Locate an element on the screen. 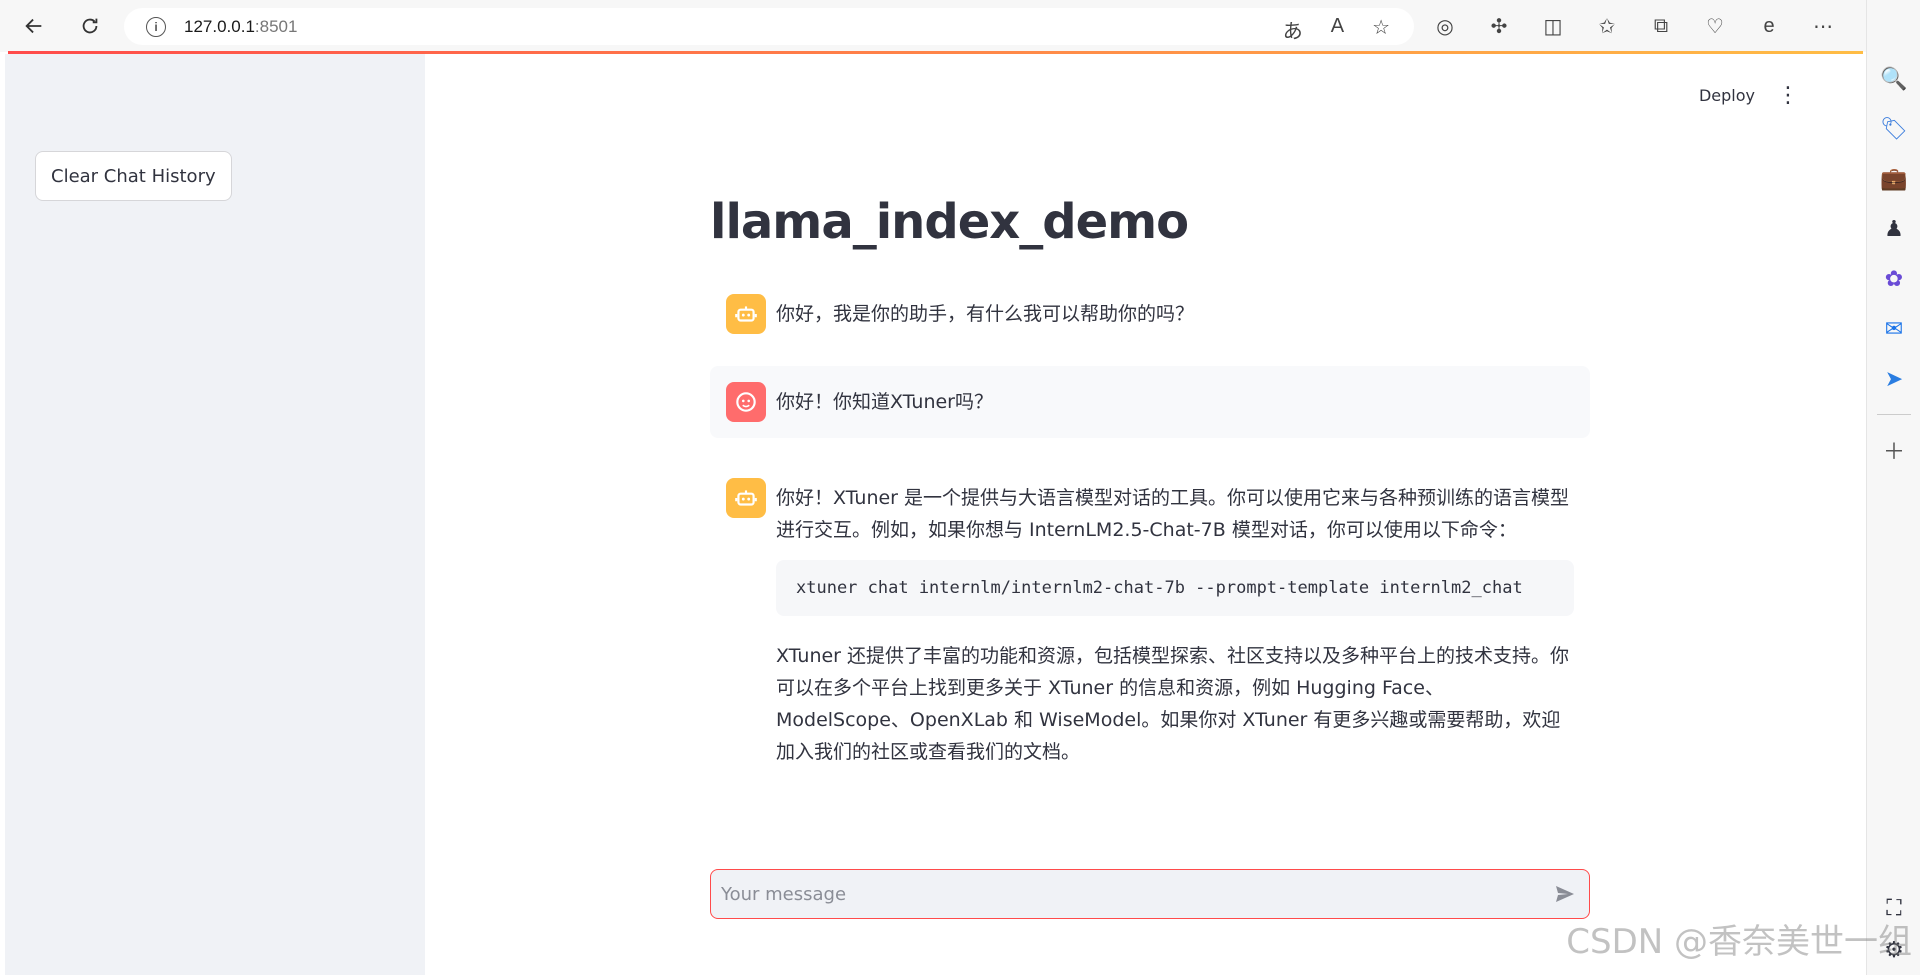  outlook-icon: ✉ is located at coordinates (1893, 329).